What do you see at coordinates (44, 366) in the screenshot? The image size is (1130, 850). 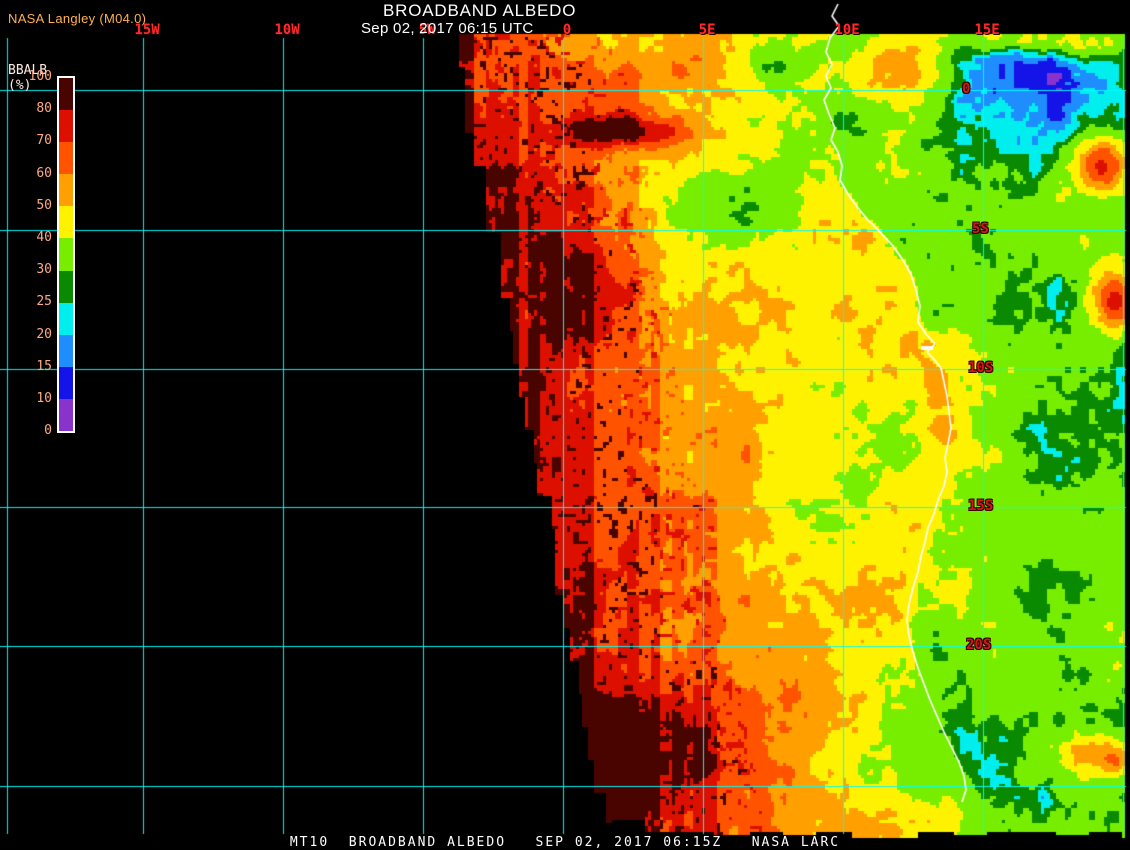 I see `legend-tick-label: 15` at bounding box center [44, 366].